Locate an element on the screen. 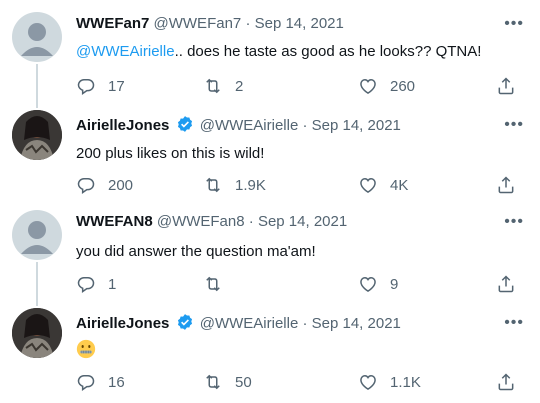 The image size is (540, 403). mention-link: @WWEAirielle is located at coordinates (125, 51).